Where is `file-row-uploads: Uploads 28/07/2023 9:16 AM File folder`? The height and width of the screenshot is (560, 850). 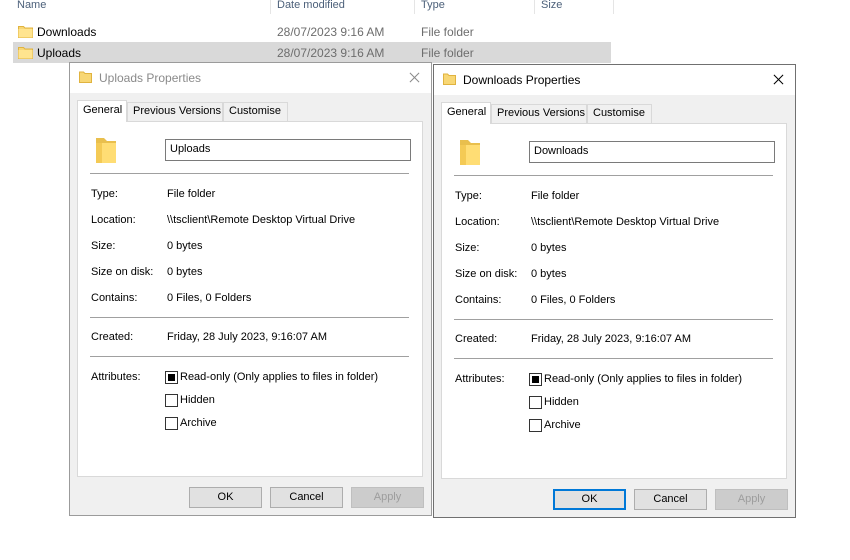
file-row-uploads: Uploads 28/07/2023 9:16 AM File folder is located at coordinates (312, 52).